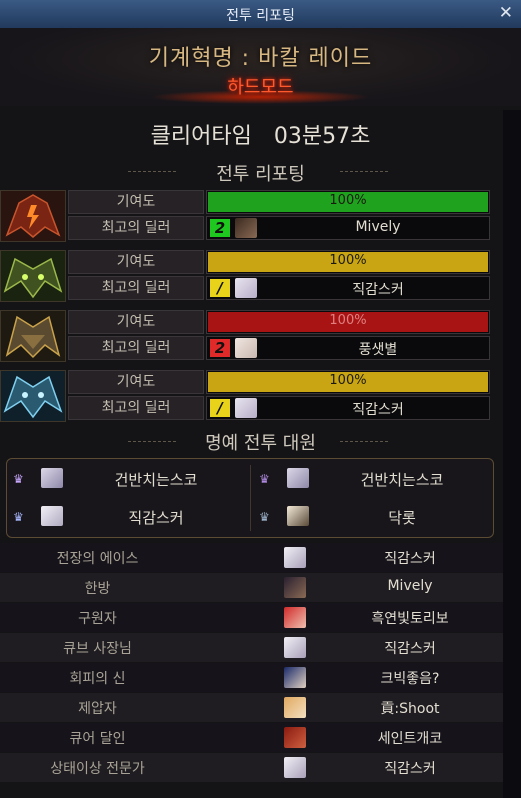 The width and height of the screenshot is (521, 798). Describe the element at coordinates (410, 586) in the screenshot. I see `award-player: Mively` at that location.